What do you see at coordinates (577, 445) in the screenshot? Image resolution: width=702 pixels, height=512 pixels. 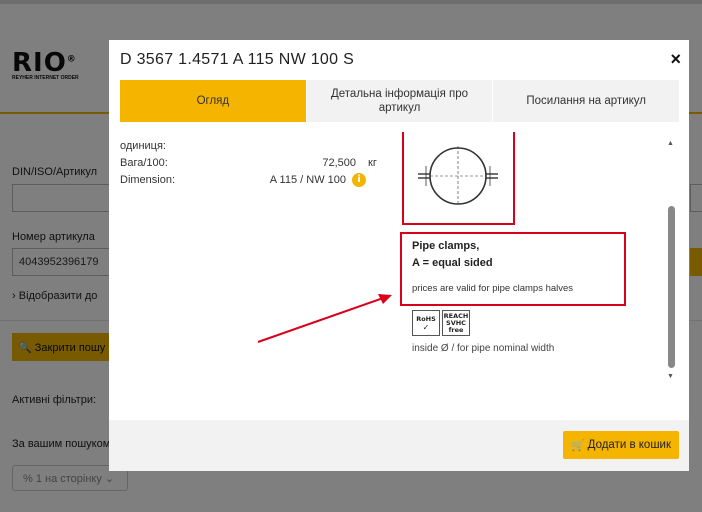 I see `cart-icon: 🛒` at bounding box center [577, 445].